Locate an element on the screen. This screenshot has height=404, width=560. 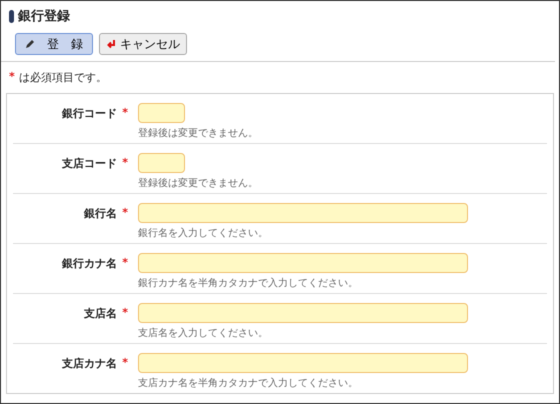
register-button: 登 録 is located at coordinates (54, 44).